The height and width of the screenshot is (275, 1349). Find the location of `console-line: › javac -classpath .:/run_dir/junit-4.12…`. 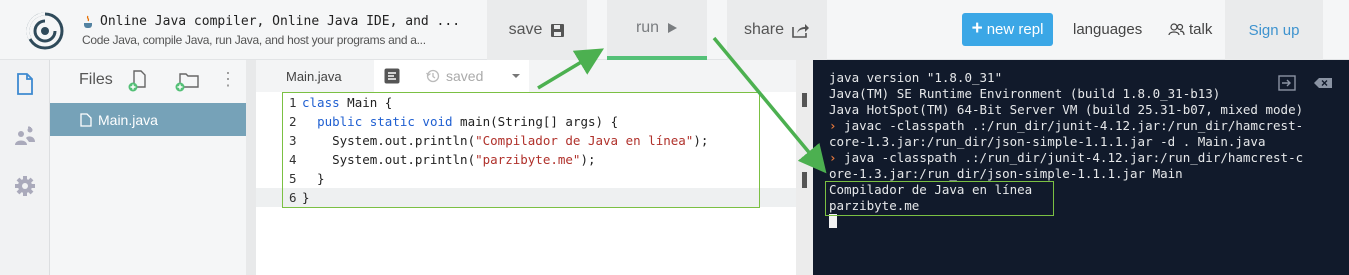

console-line: › javac -classpath .:/run_dir/junit-4.12… is located at coordinates (1066, 125).